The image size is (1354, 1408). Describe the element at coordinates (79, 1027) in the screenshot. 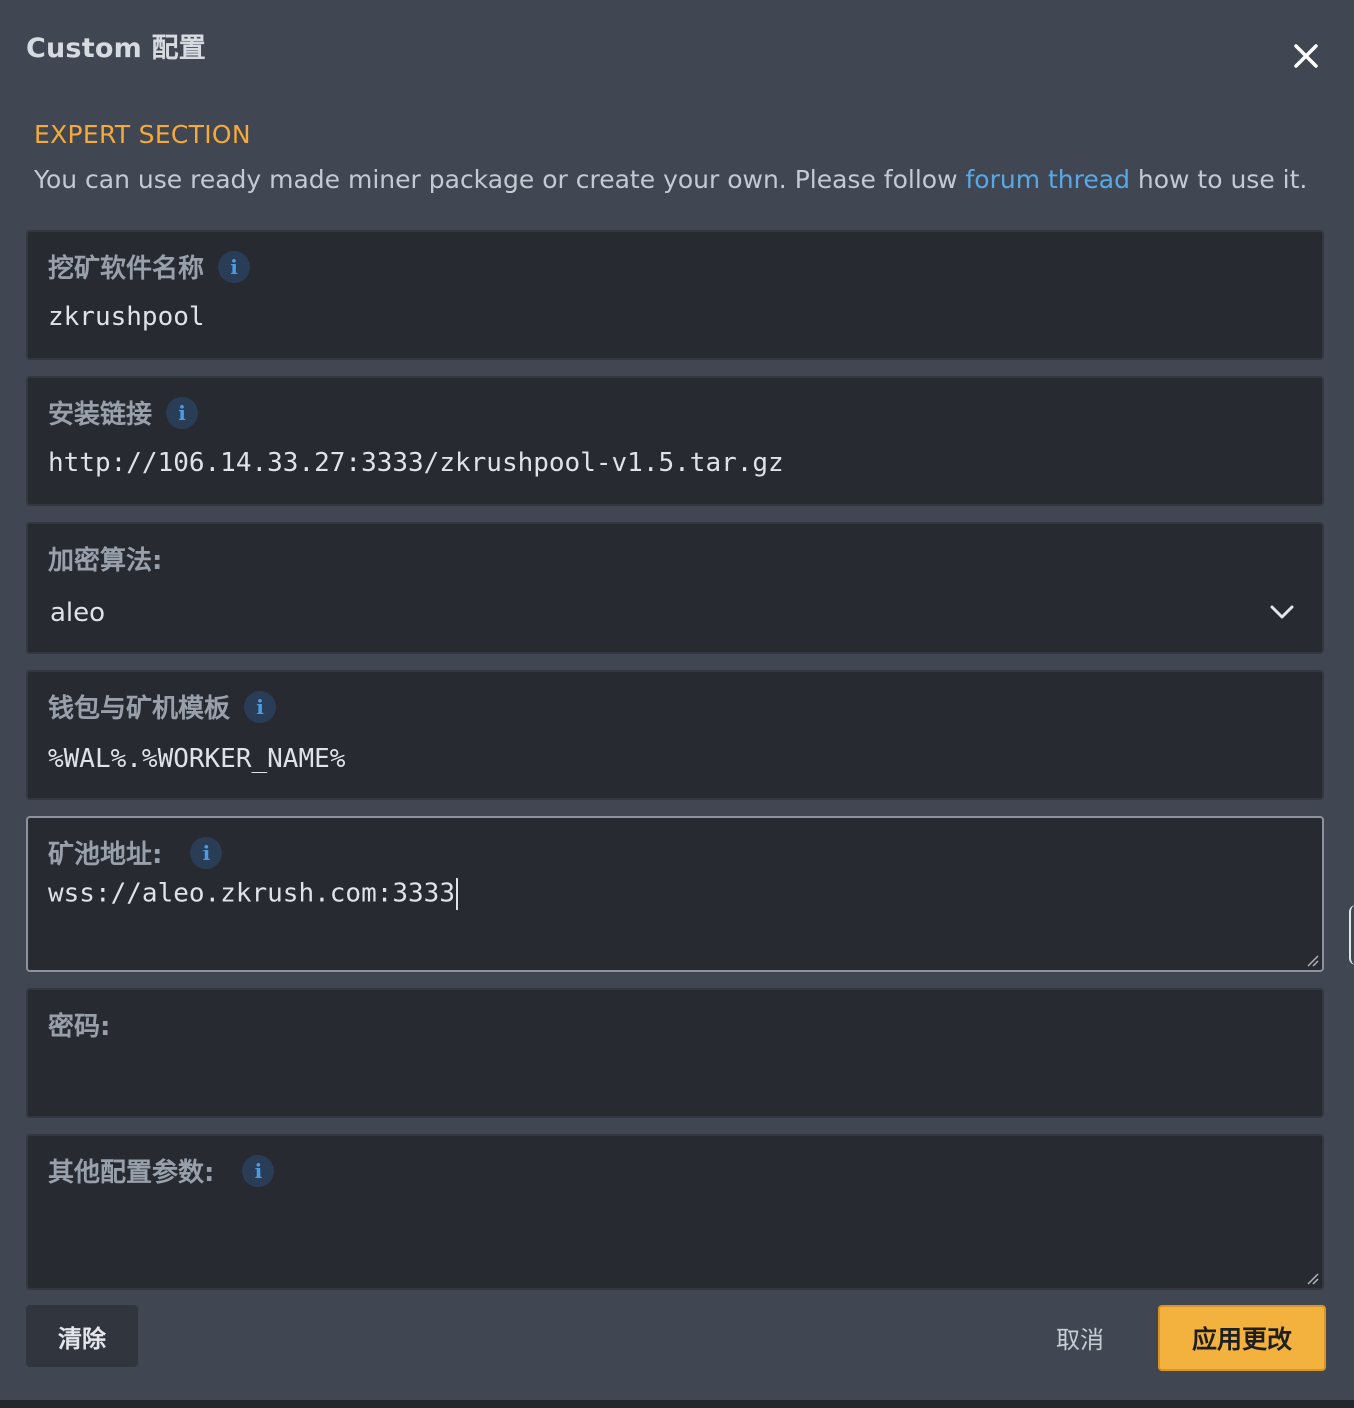

I see `password-label-text: 密码:` at that location.